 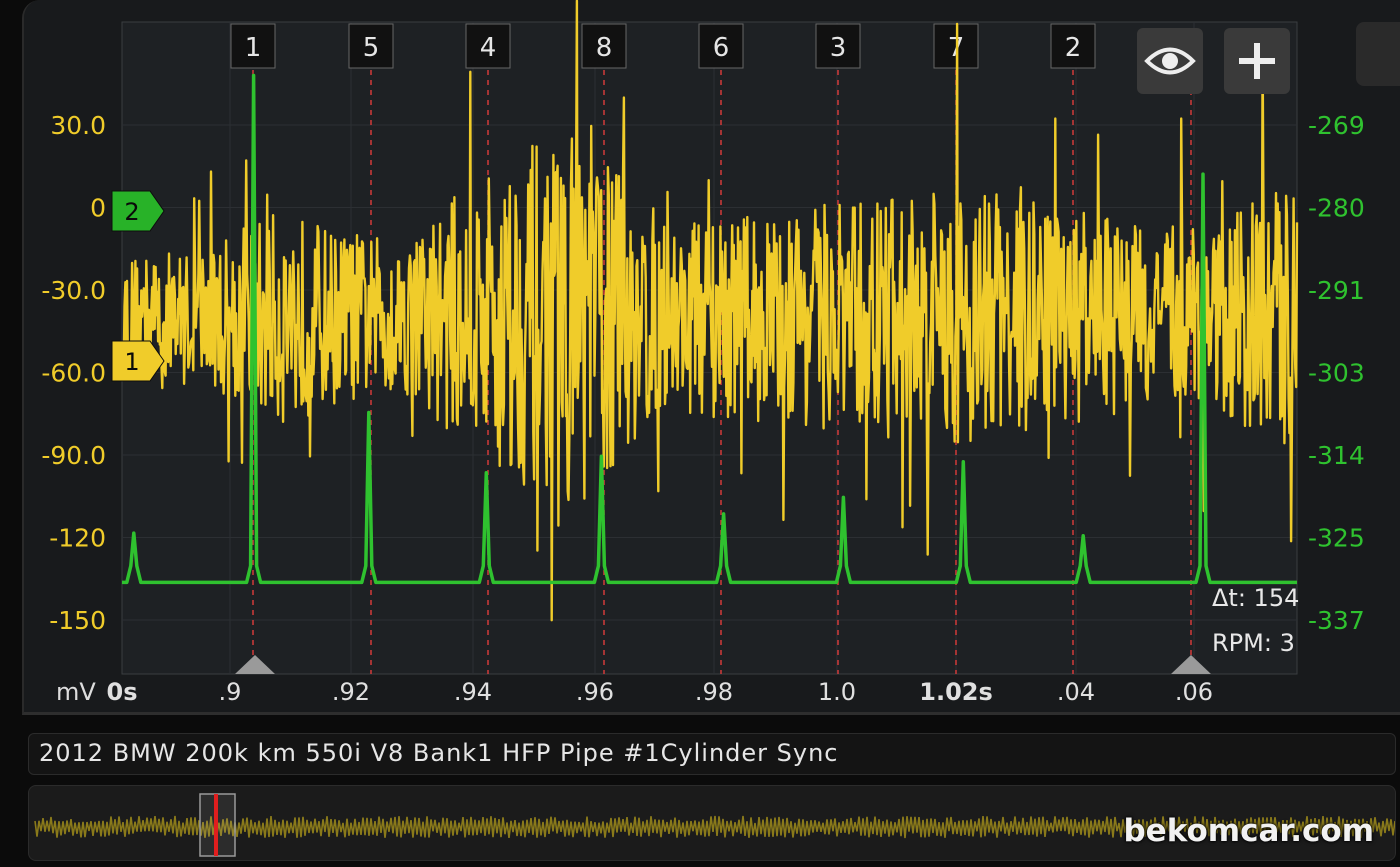 I want to click on y-left-tick-label: -120, so click(x=77, y=538).